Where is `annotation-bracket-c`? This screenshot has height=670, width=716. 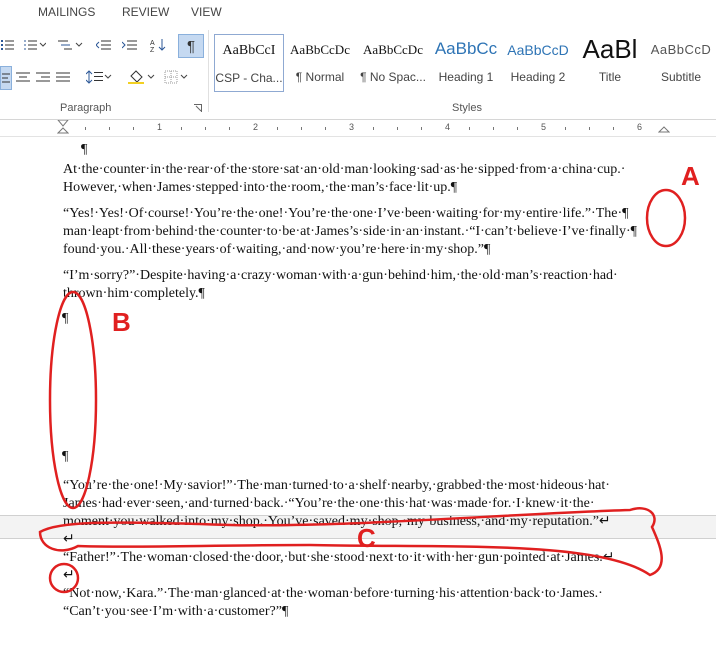
annotation-bracket-c is located at coordinates (350, 542).